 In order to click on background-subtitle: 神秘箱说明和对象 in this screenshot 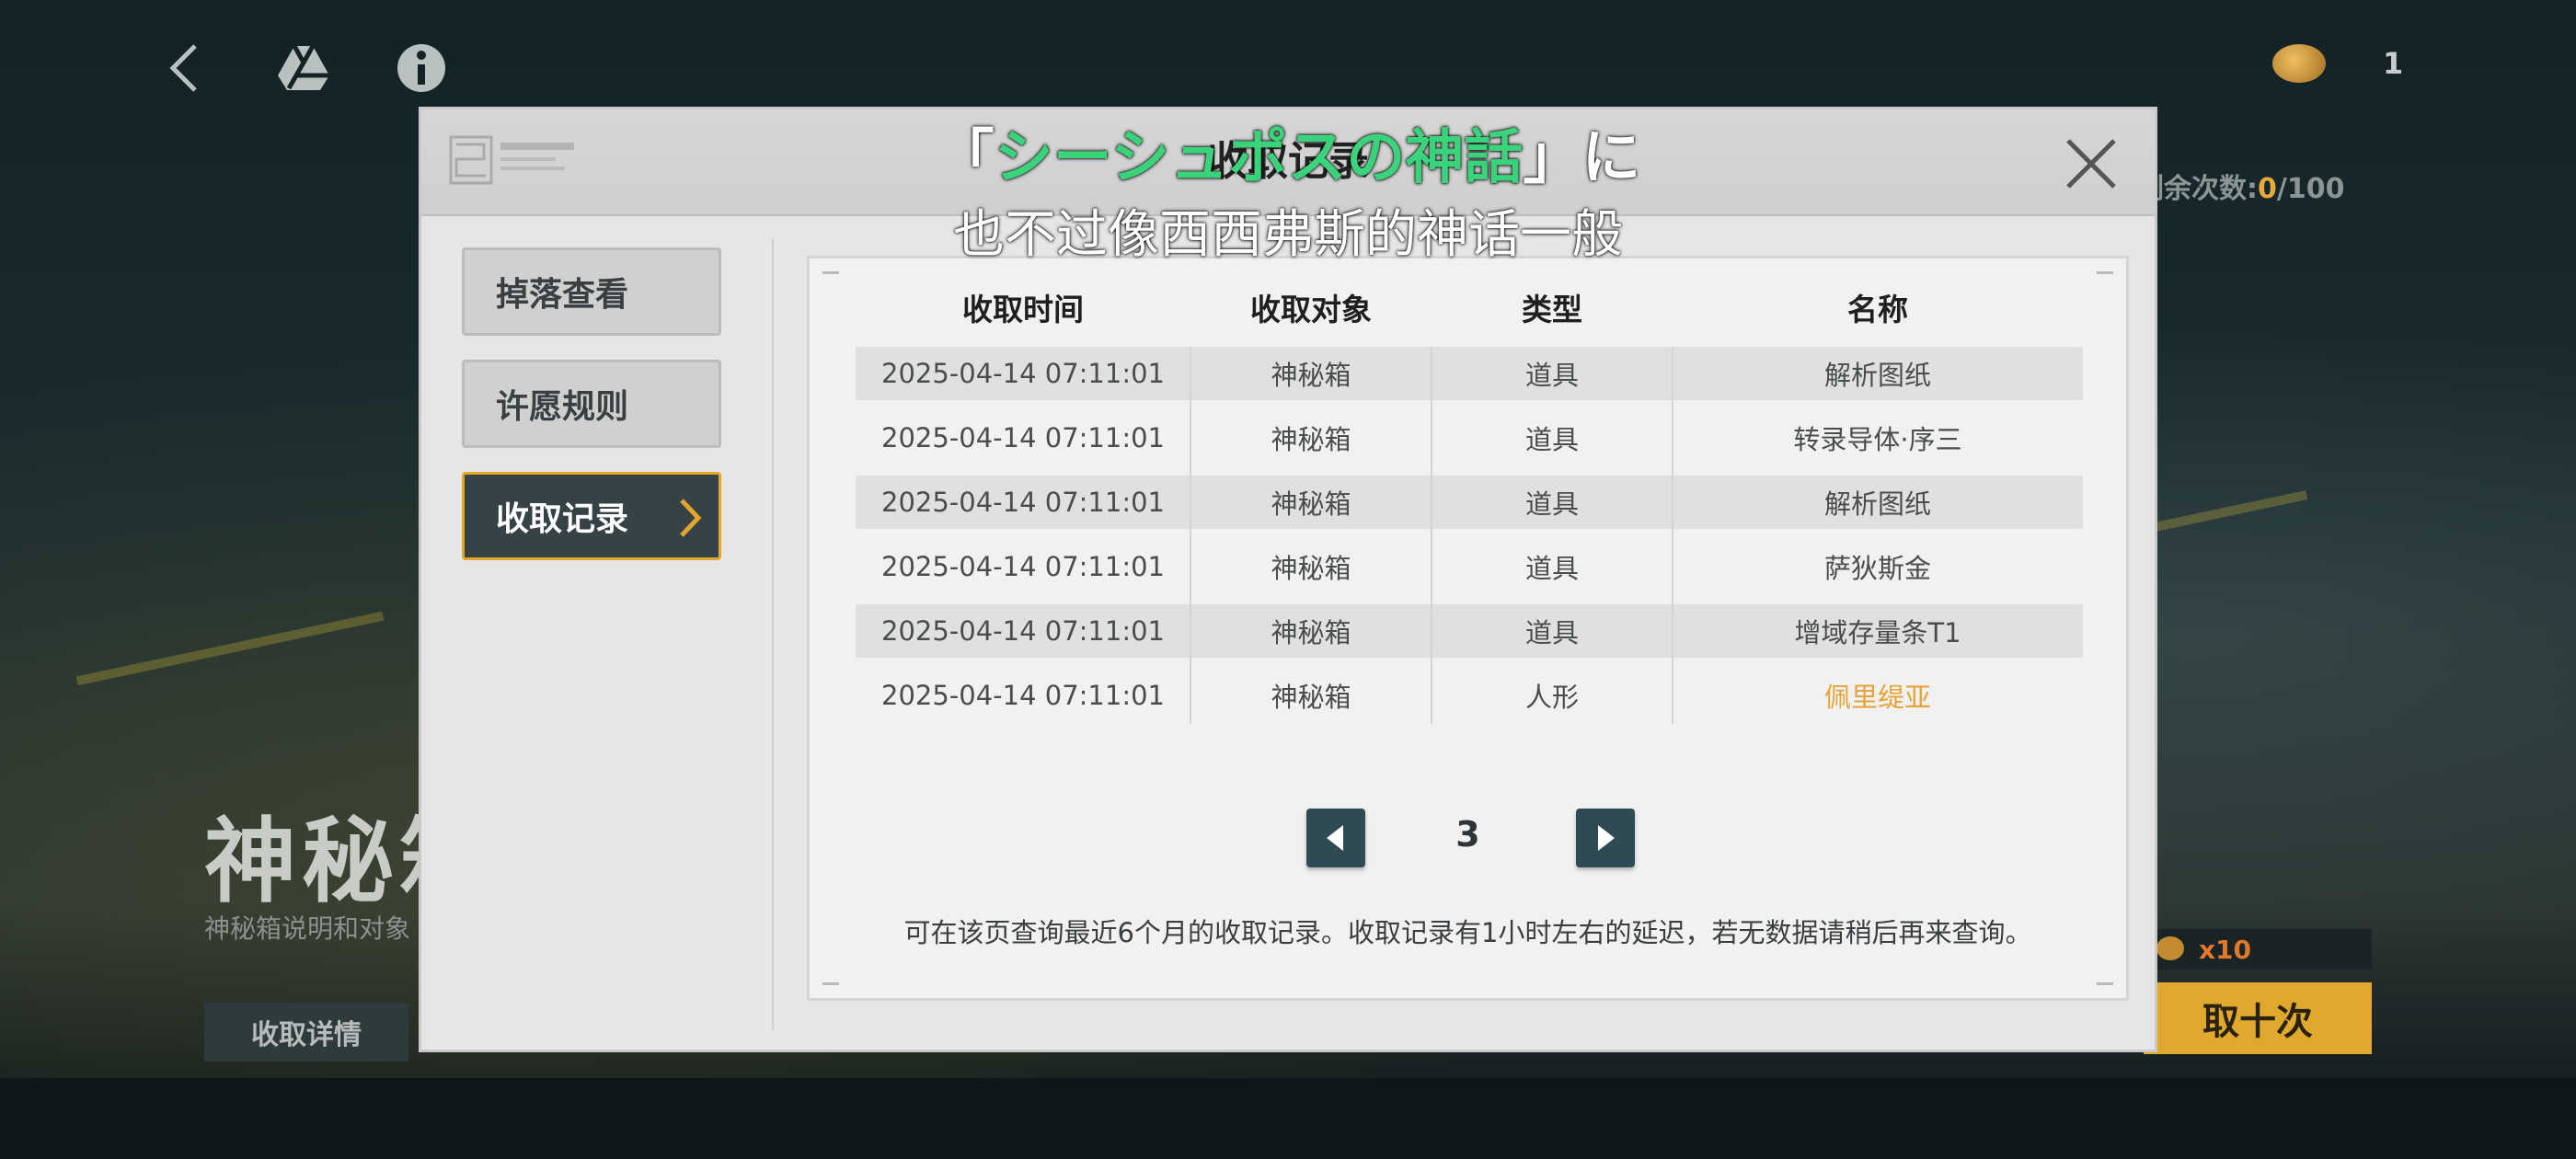, I will do `click(307, 928)`.